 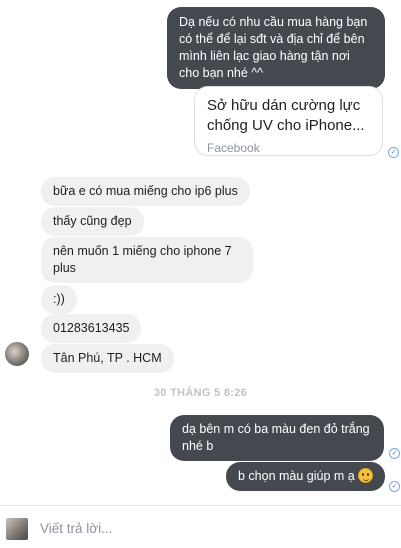 I want to click on incoming-message: Tân Phú, TP . HCM, so click(x=107, y=358).